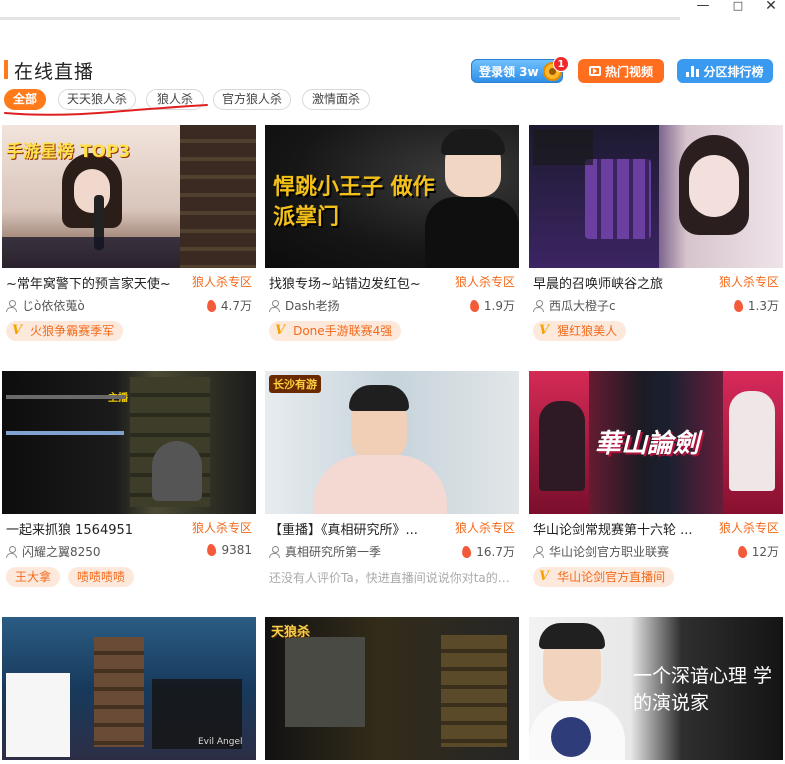  I want to click on view-count: 1.3万, so click(756, 305).